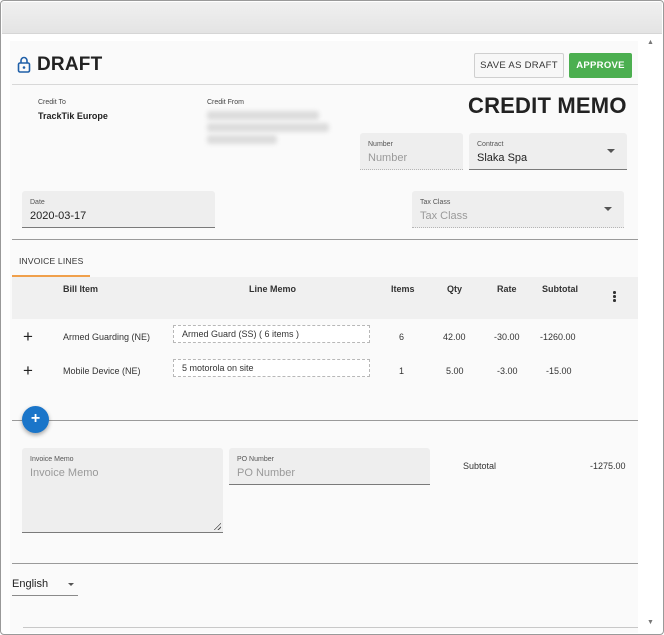  I want to click on number-field: Number Number, so click(411, 151).